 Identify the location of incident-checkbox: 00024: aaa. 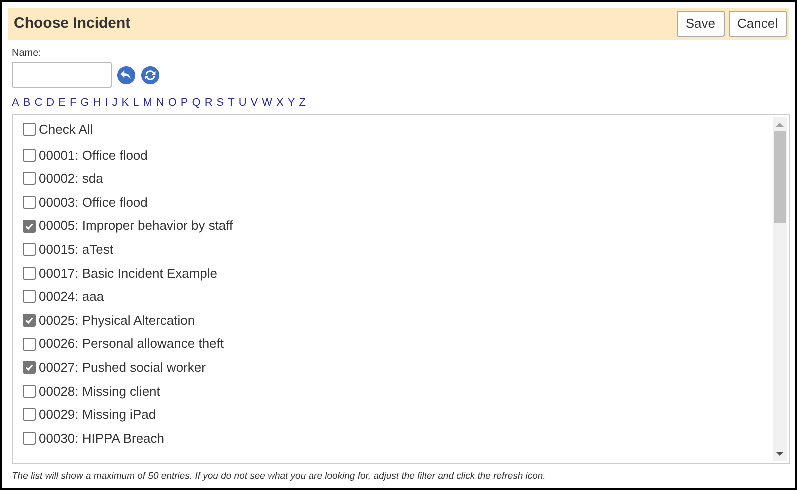
(398, 297).